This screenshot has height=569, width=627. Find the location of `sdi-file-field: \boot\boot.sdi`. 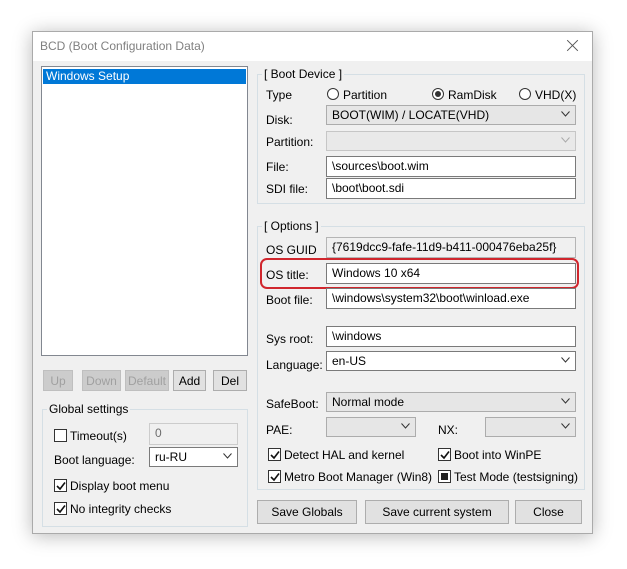

sdi-file-field: \boot\boot.sdi is located at coordinates (451, 188).